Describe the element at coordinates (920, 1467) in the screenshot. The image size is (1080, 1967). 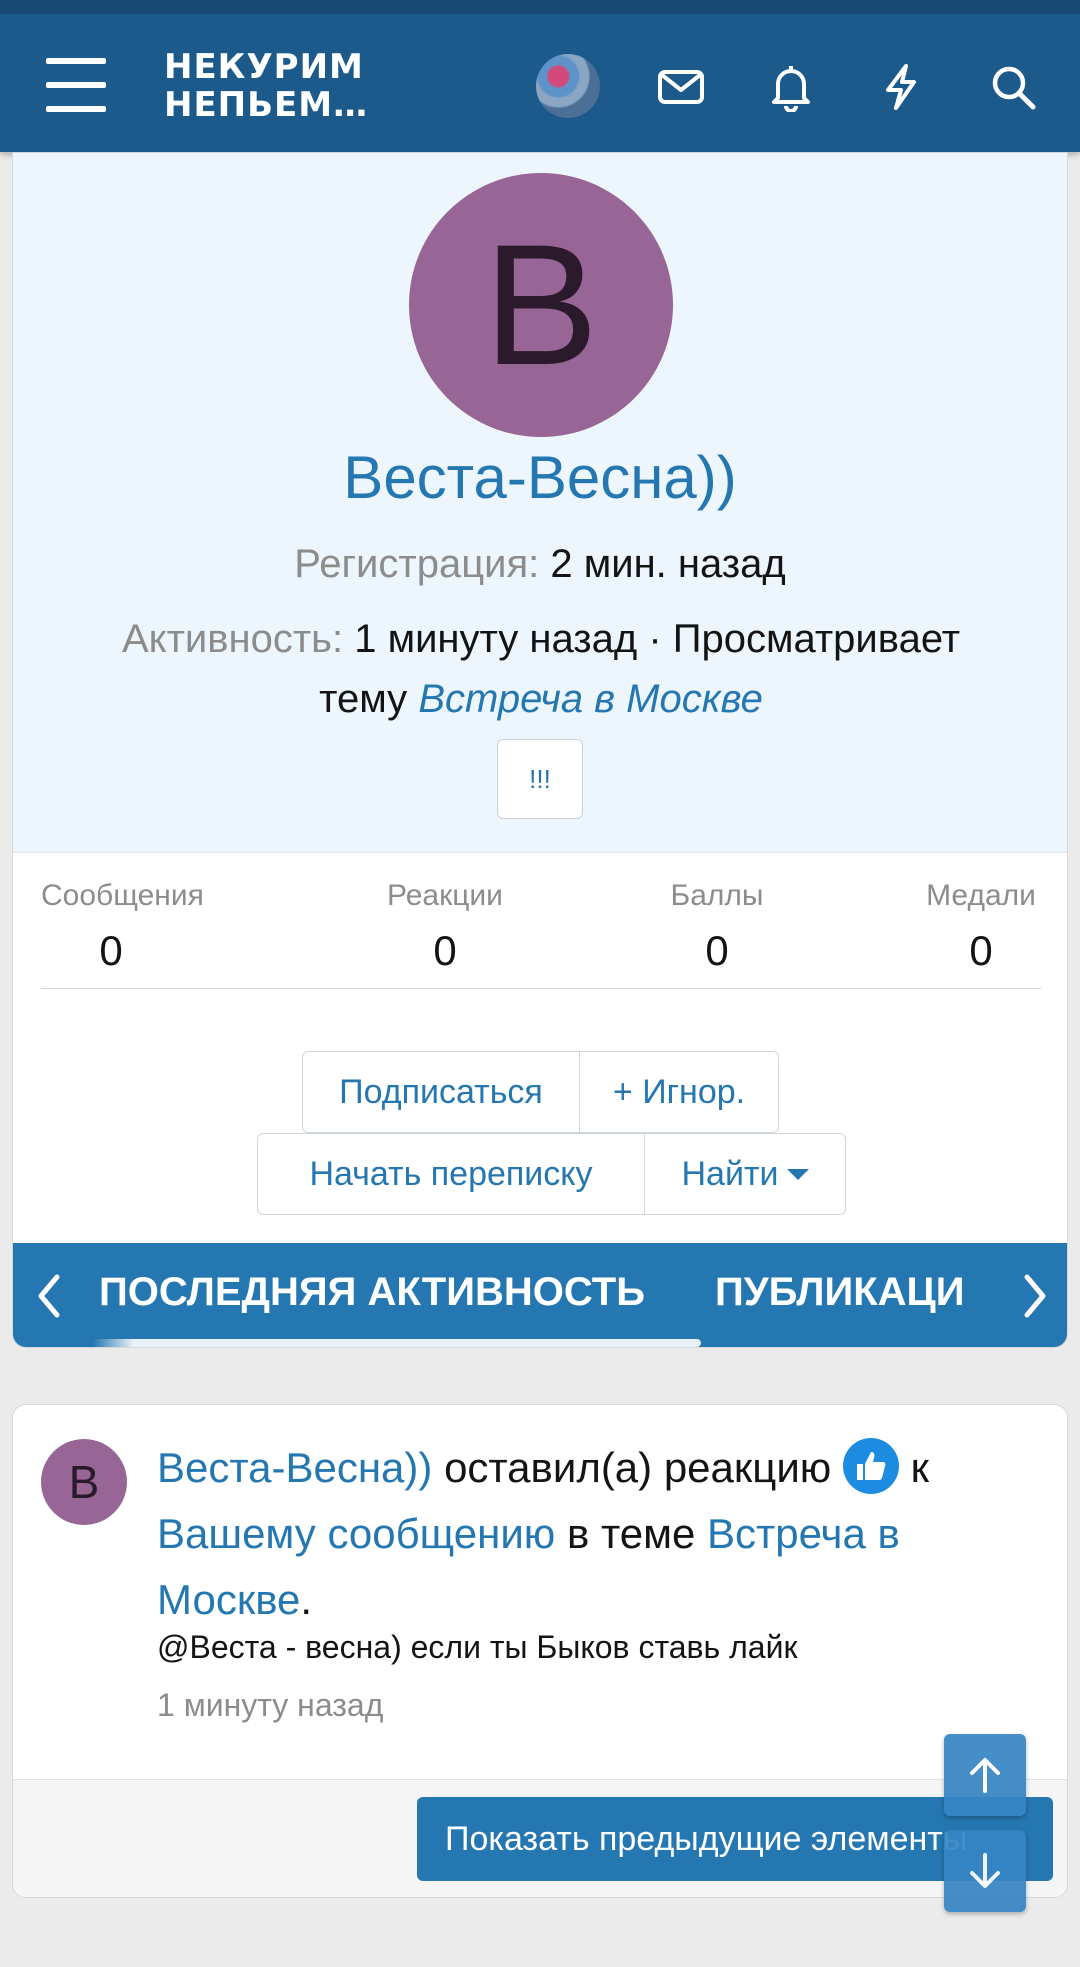
I see `activity-to: к` at that location.